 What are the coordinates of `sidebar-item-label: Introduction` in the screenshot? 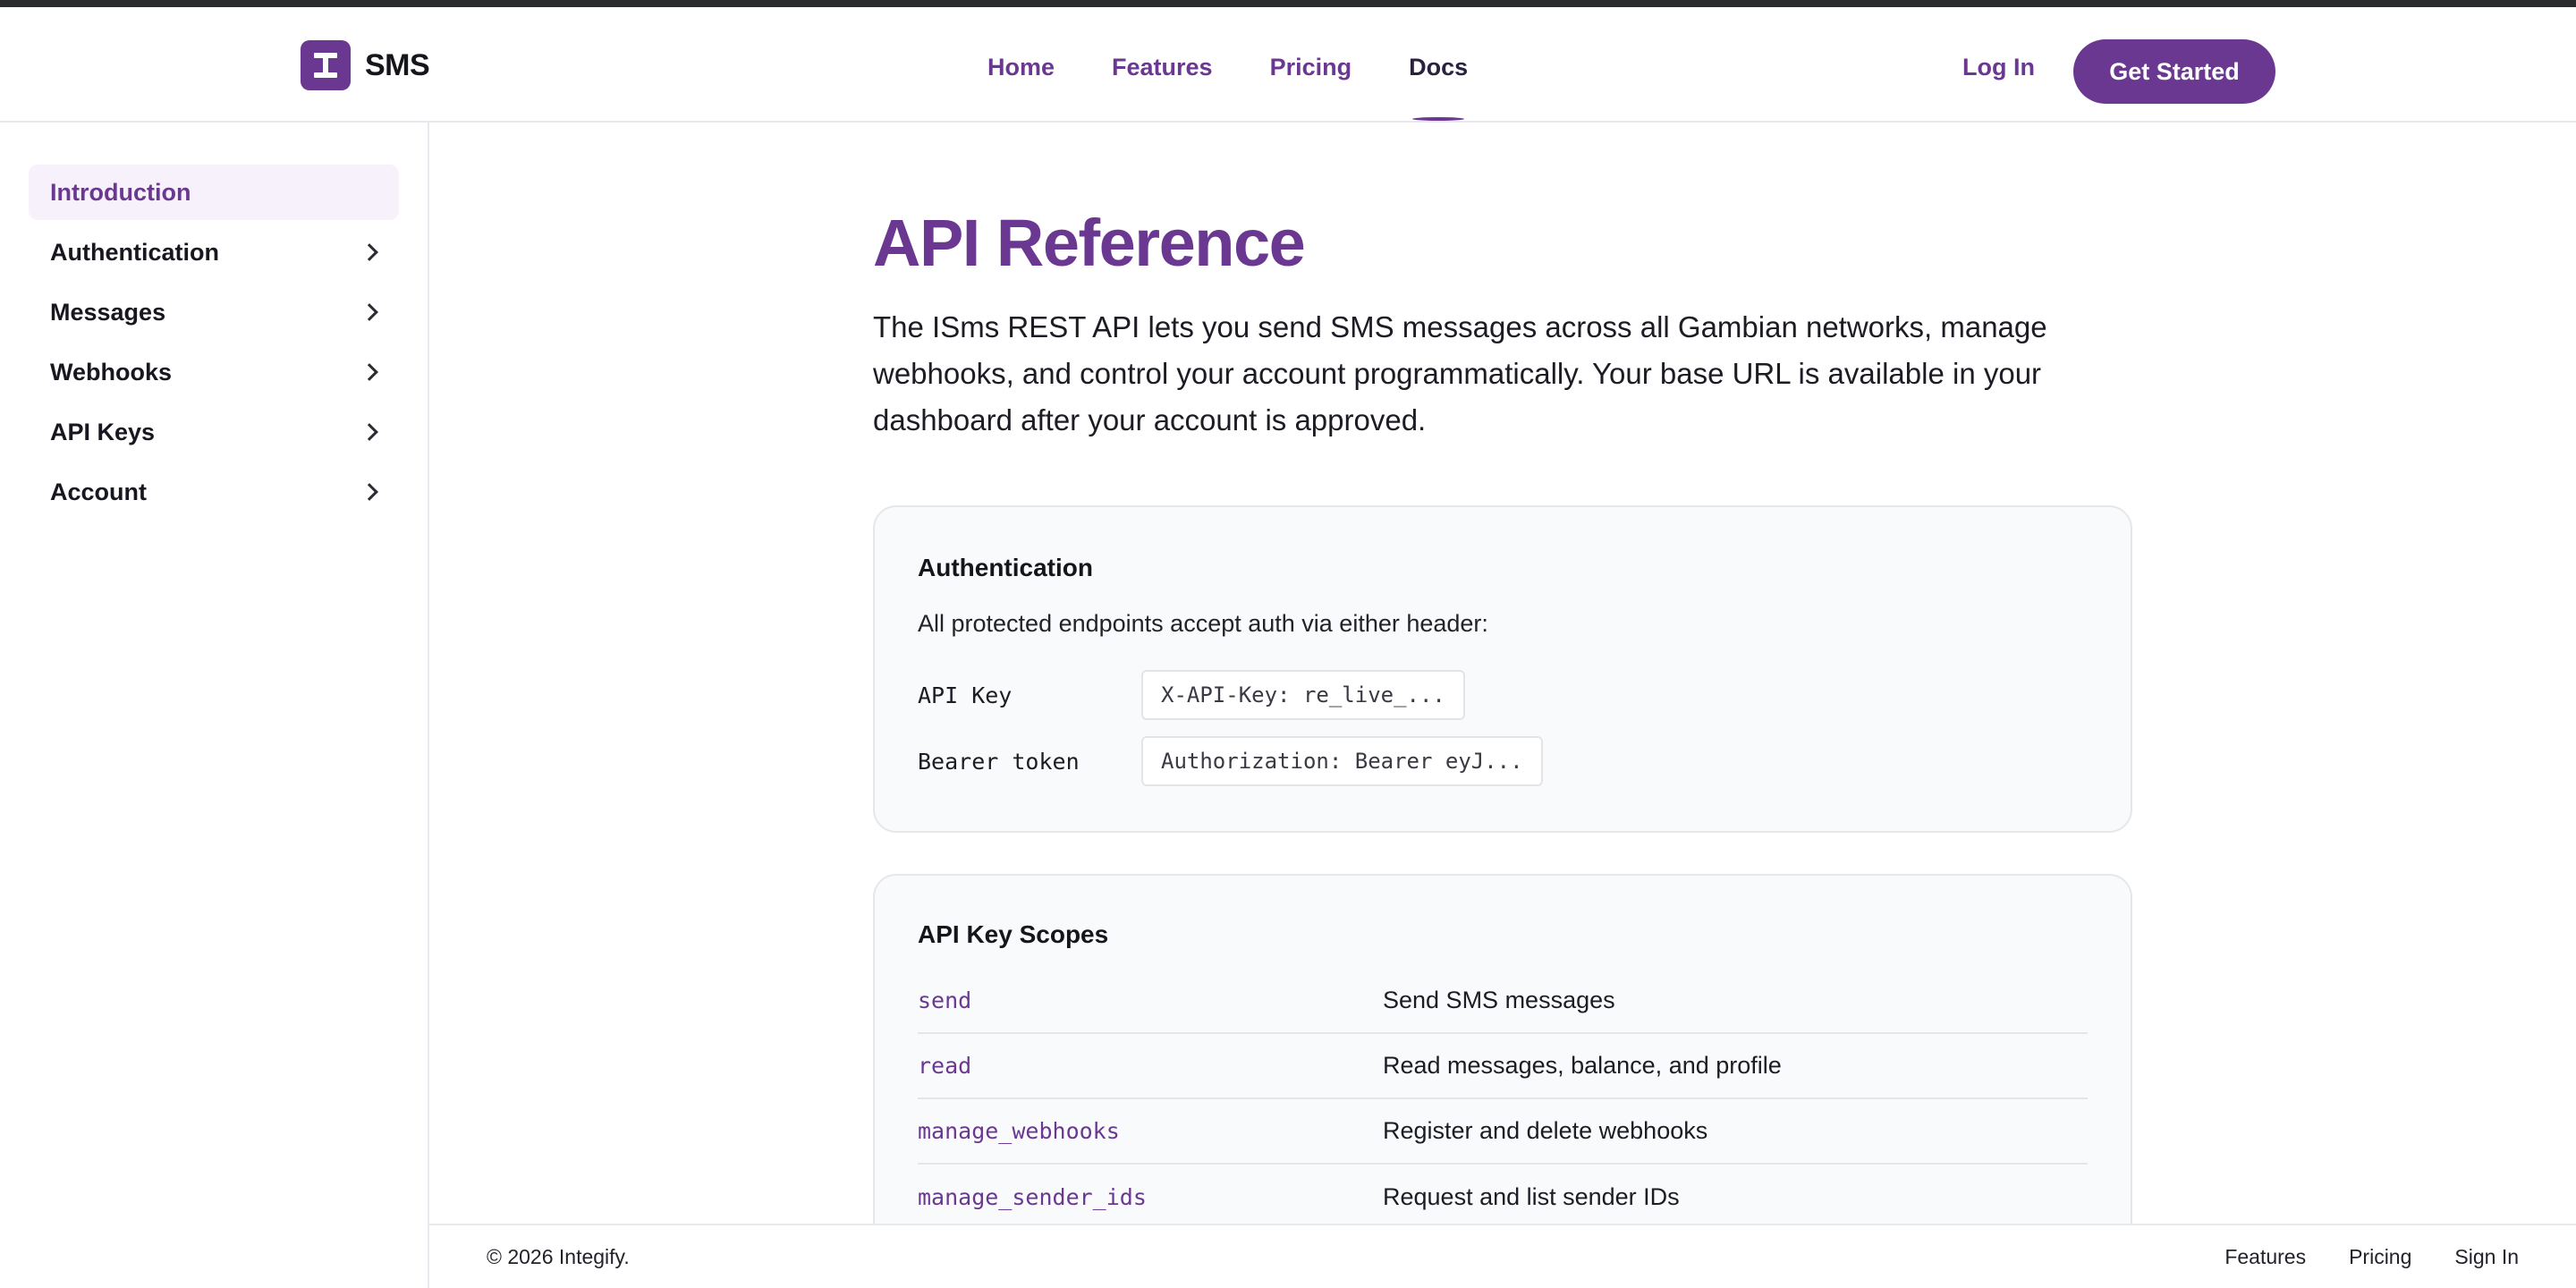 It's located at (120, 192).